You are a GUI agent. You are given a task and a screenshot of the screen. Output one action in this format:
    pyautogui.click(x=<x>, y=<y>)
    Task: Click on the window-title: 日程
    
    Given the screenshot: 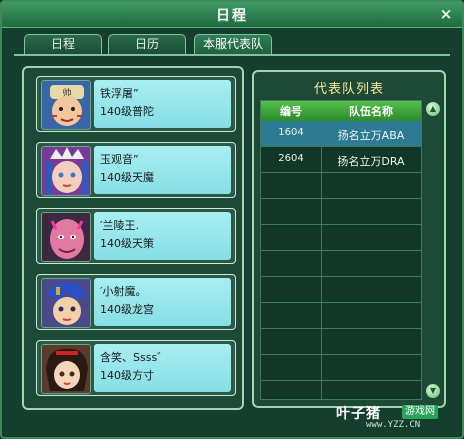 What is the action you would take?
    pyautogui.click(x=232, y=16)
    